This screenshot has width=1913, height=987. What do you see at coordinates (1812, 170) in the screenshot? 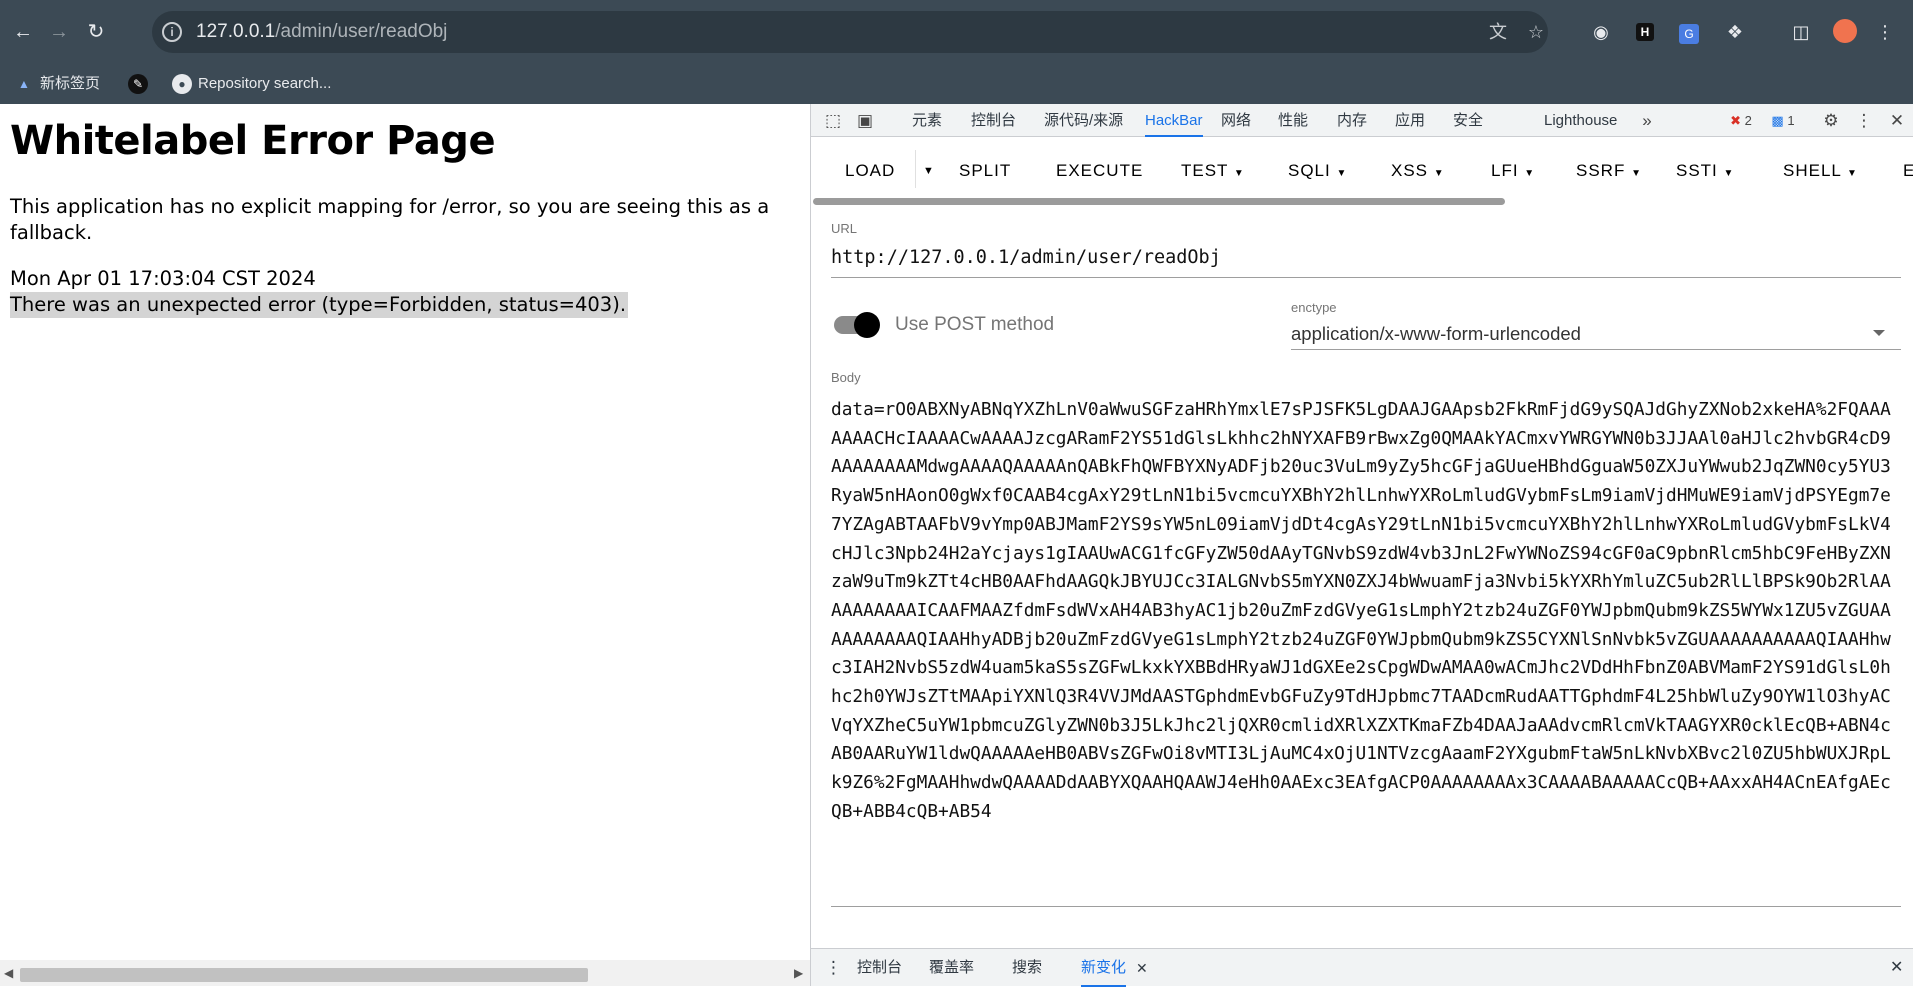
I see `shell-label: SHELL` at bounding box center [1812, 170].